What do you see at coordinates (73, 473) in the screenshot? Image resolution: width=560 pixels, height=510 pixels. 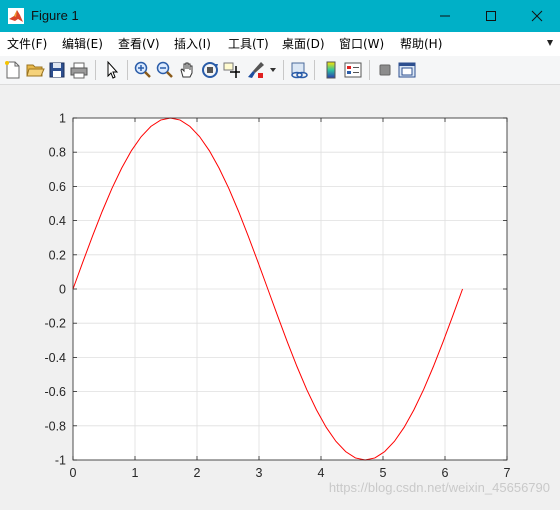 I see `x-tick-label: 0` at bounding box center [73, 473].